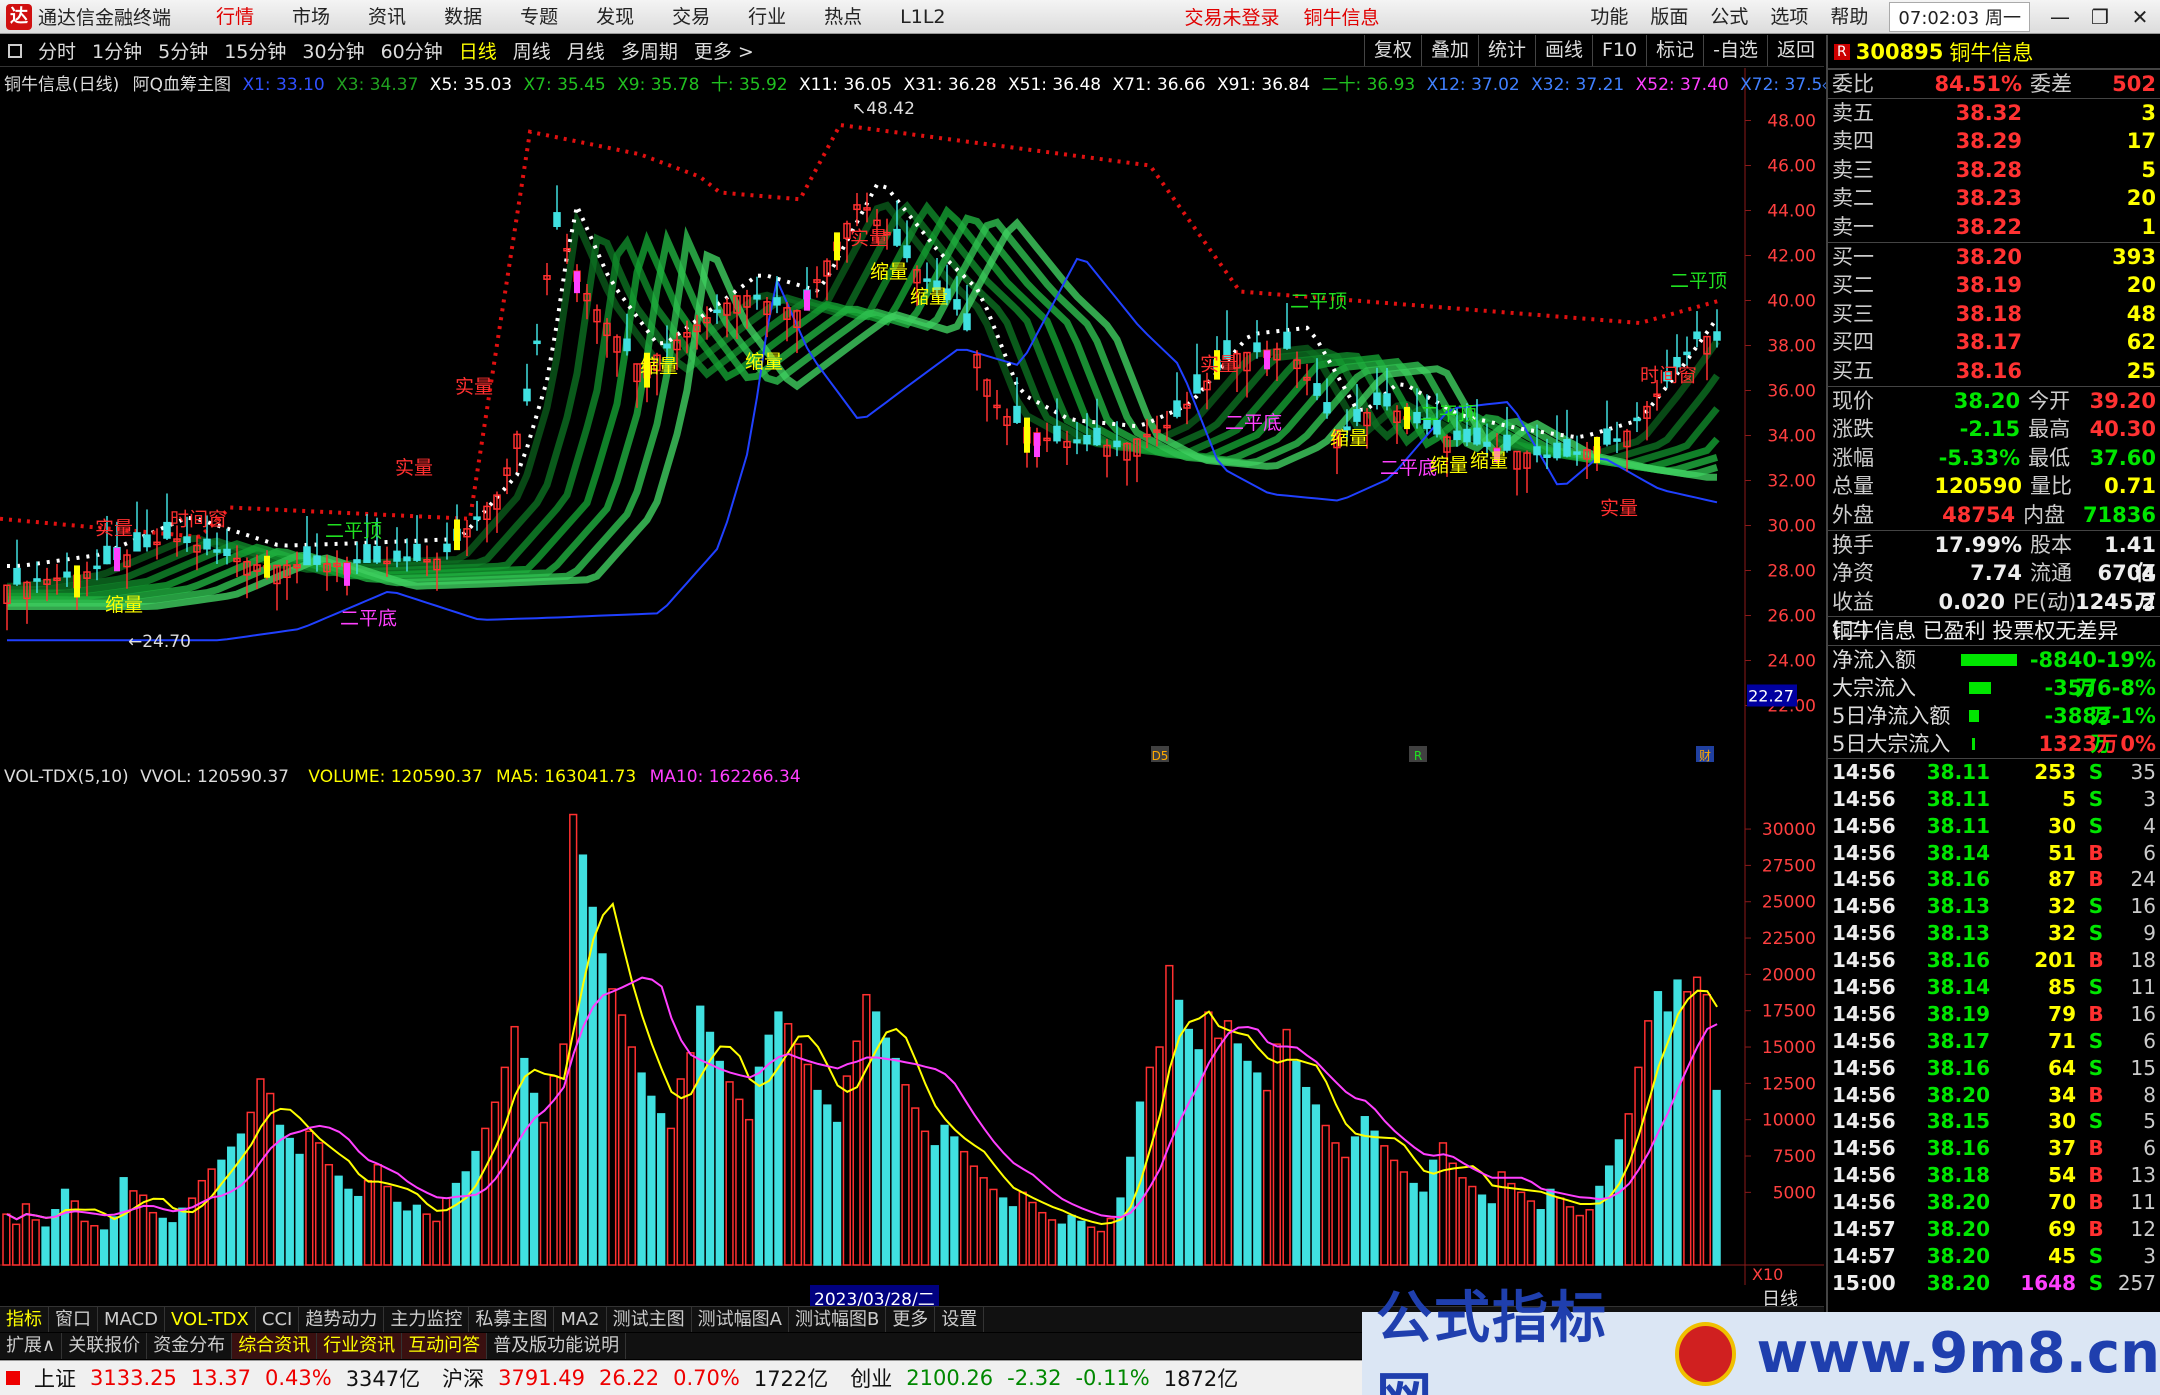  Describe the element at coordinates (1994, 1202) in the screenshot. I see `tick-row: 14:56 38.20 70 B 11` at that location.